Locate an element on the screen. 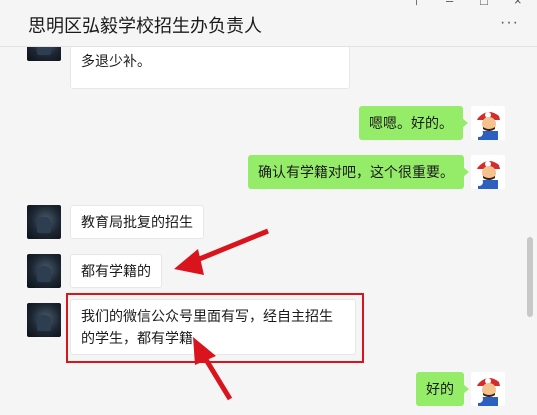 Image resolution: width=537 pixels, height=415 pixels. pin-icon: ⊤ is located at coordinates (416, 4).